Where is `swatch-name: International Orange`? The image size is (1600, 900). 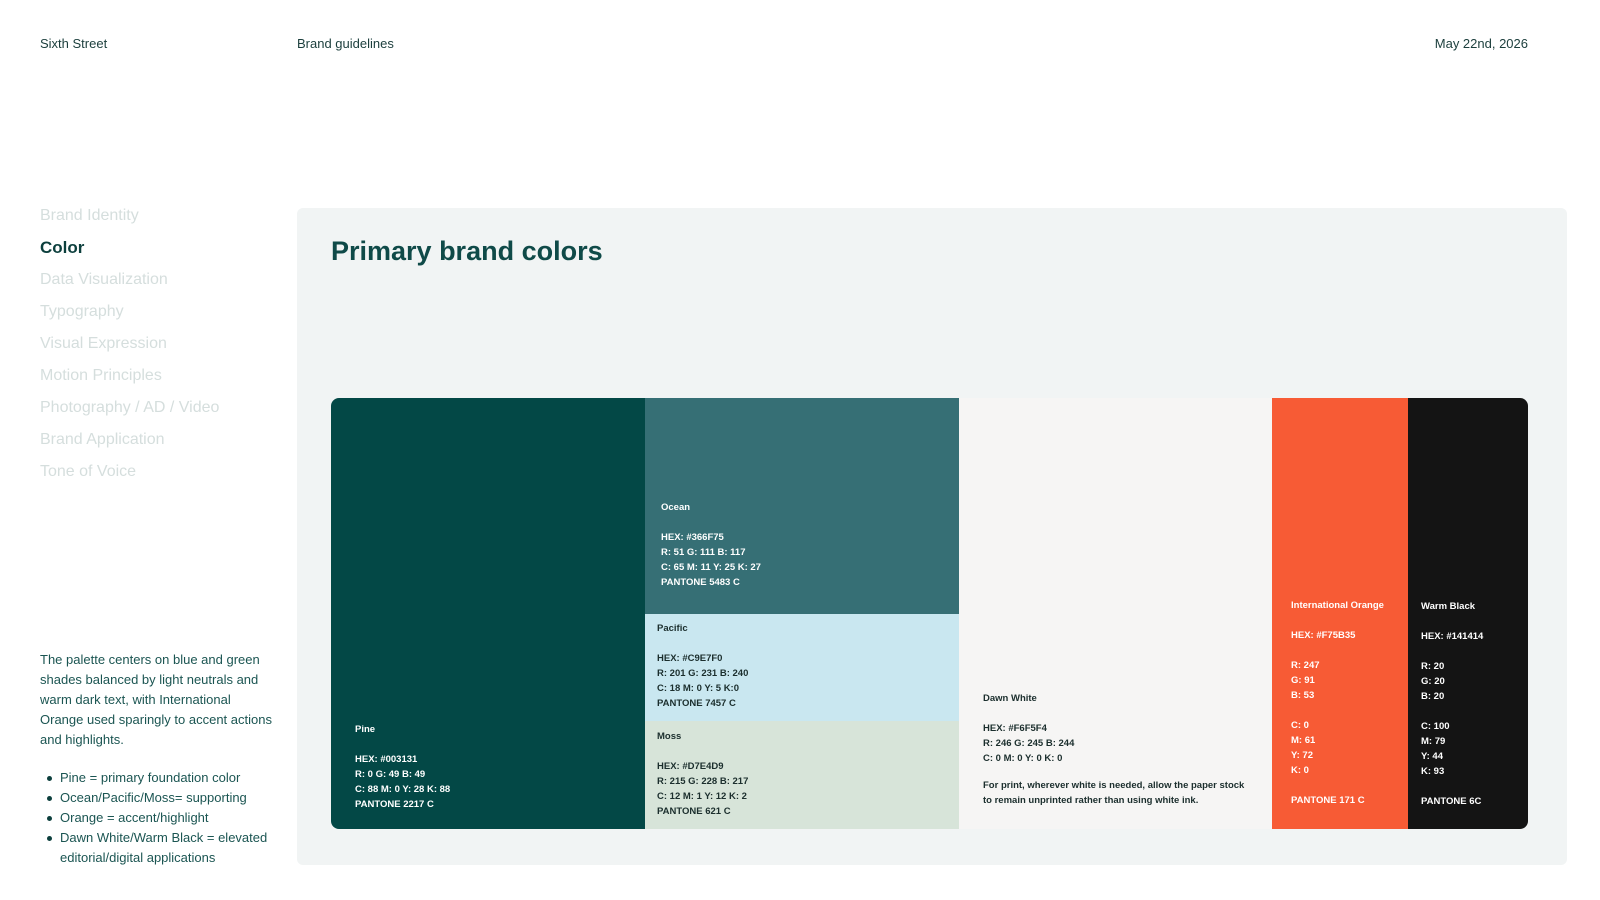
swatch-name: International Orange is located at coordinates (1337, 605).